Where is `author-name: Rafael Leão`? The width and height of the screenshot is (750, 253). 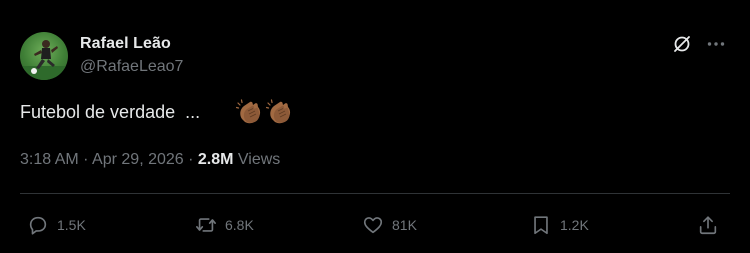 author-name: Rafael Leão is located at coordinates (125, 44).